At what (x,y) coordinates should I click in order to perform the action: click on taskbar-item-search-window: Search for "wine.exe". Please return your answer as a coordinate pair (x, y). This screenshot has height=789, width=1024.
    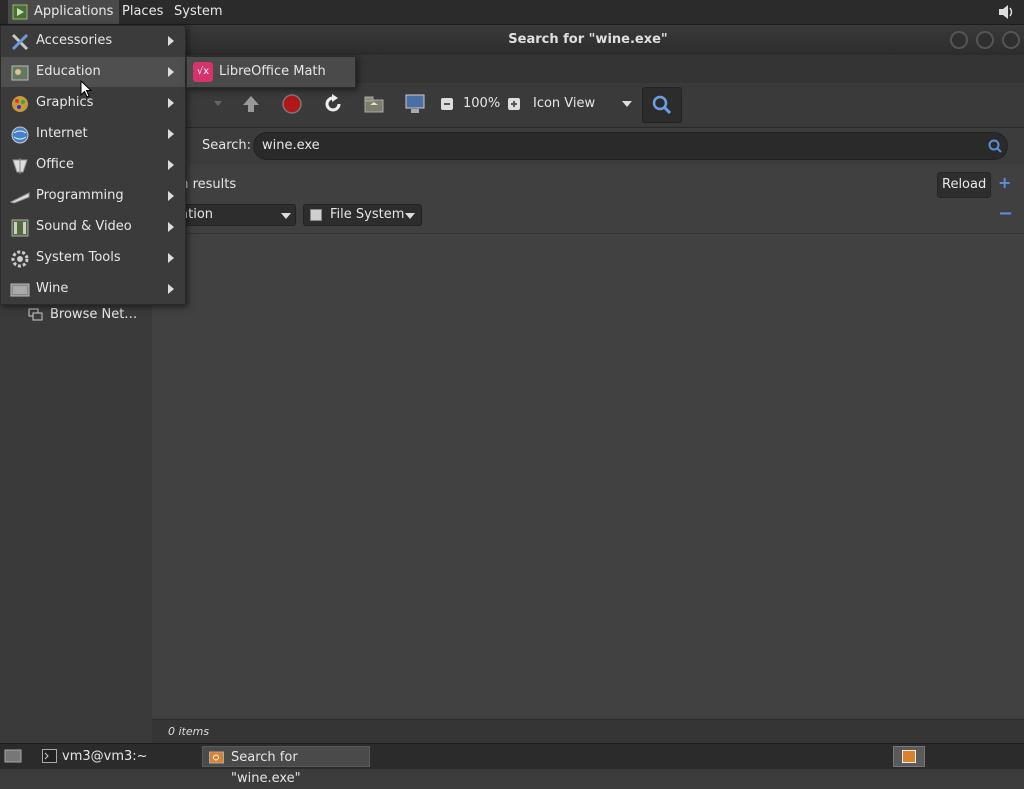
    Looking at the image, I should click on (286, 766).